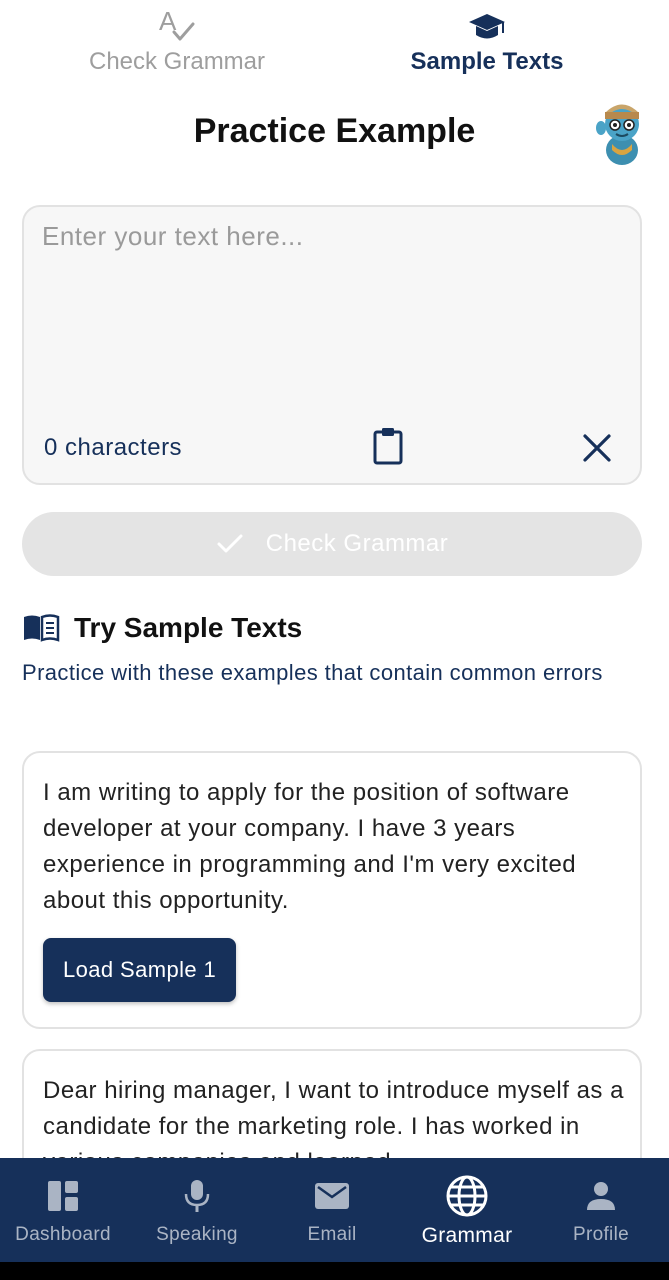 The height and width of the screenshot is (1280, 669). I want to click on top-tab-bar: A Check Grammar Sample Texts, so click(334, 44).